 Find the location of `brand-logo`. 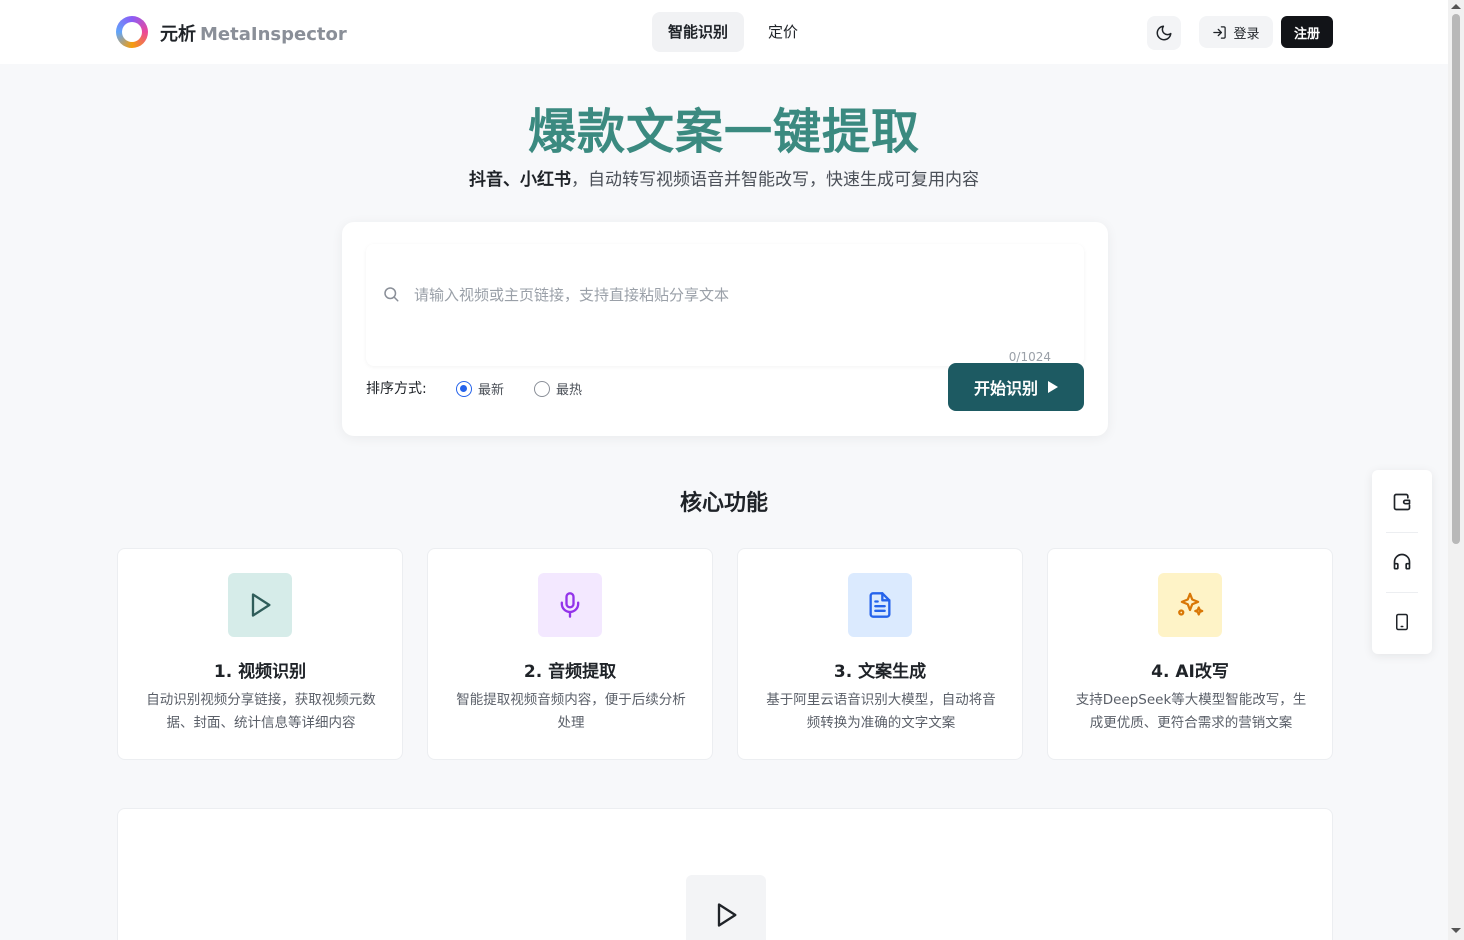

brand-logo is located at coordinates (132, 32).